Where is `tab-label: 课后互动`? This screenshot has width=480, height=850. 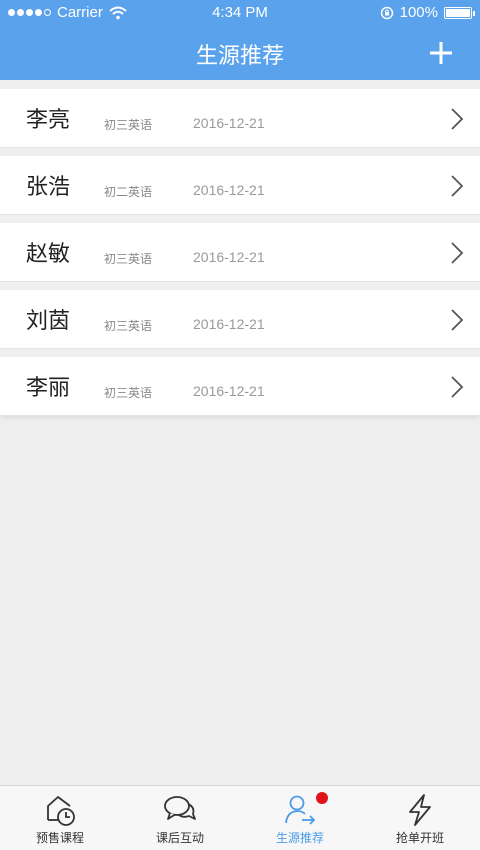 tab-label: 课后互动 is located at coordinates (179, 838).